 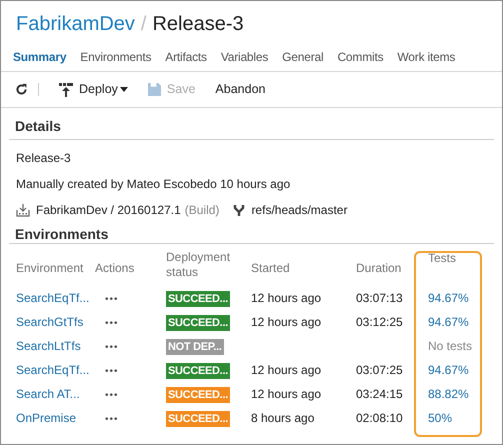 I want to click on deploy-button: Deploy, so click(x=93, y=89).